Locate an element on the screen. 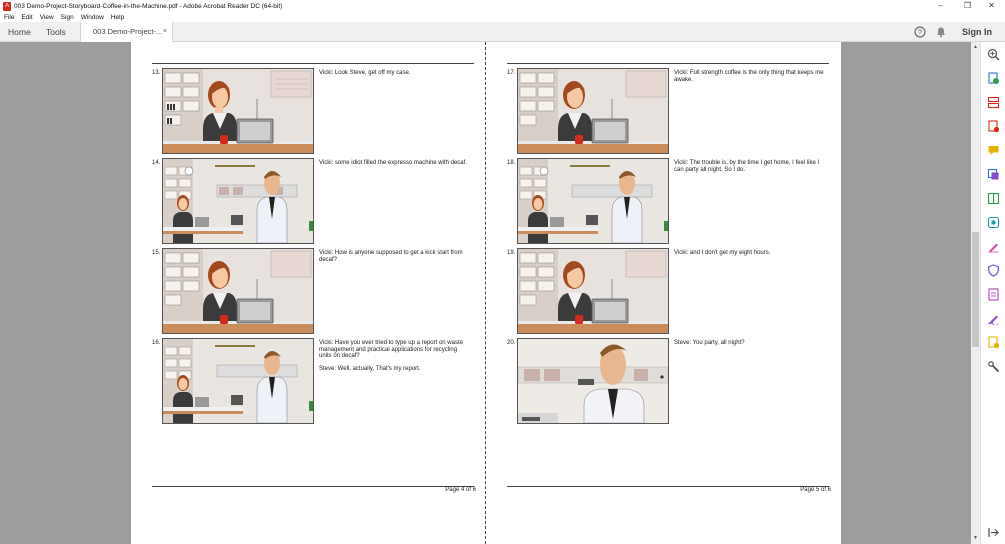  request-signature-icon is located at coordinates (993, 318).